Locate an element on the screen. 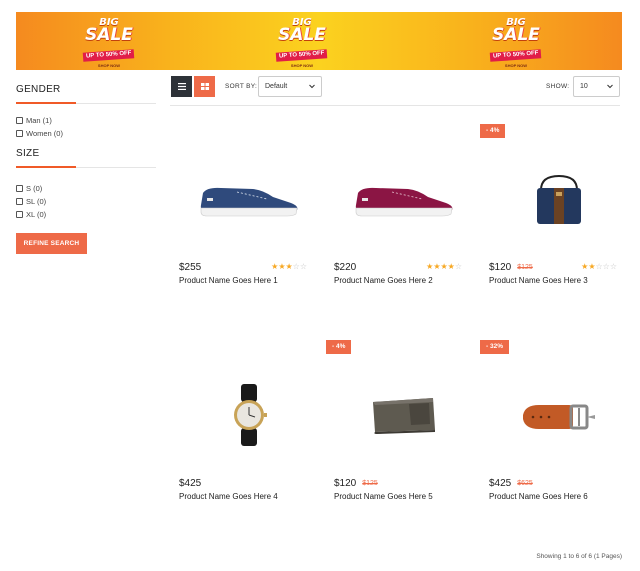  maroon-sneaker-icon is located at coordinates (404, 202).